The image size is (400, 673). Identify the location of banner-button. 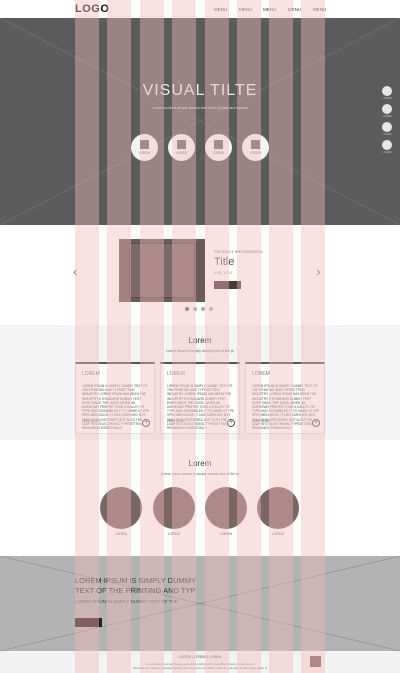
(88, 622).